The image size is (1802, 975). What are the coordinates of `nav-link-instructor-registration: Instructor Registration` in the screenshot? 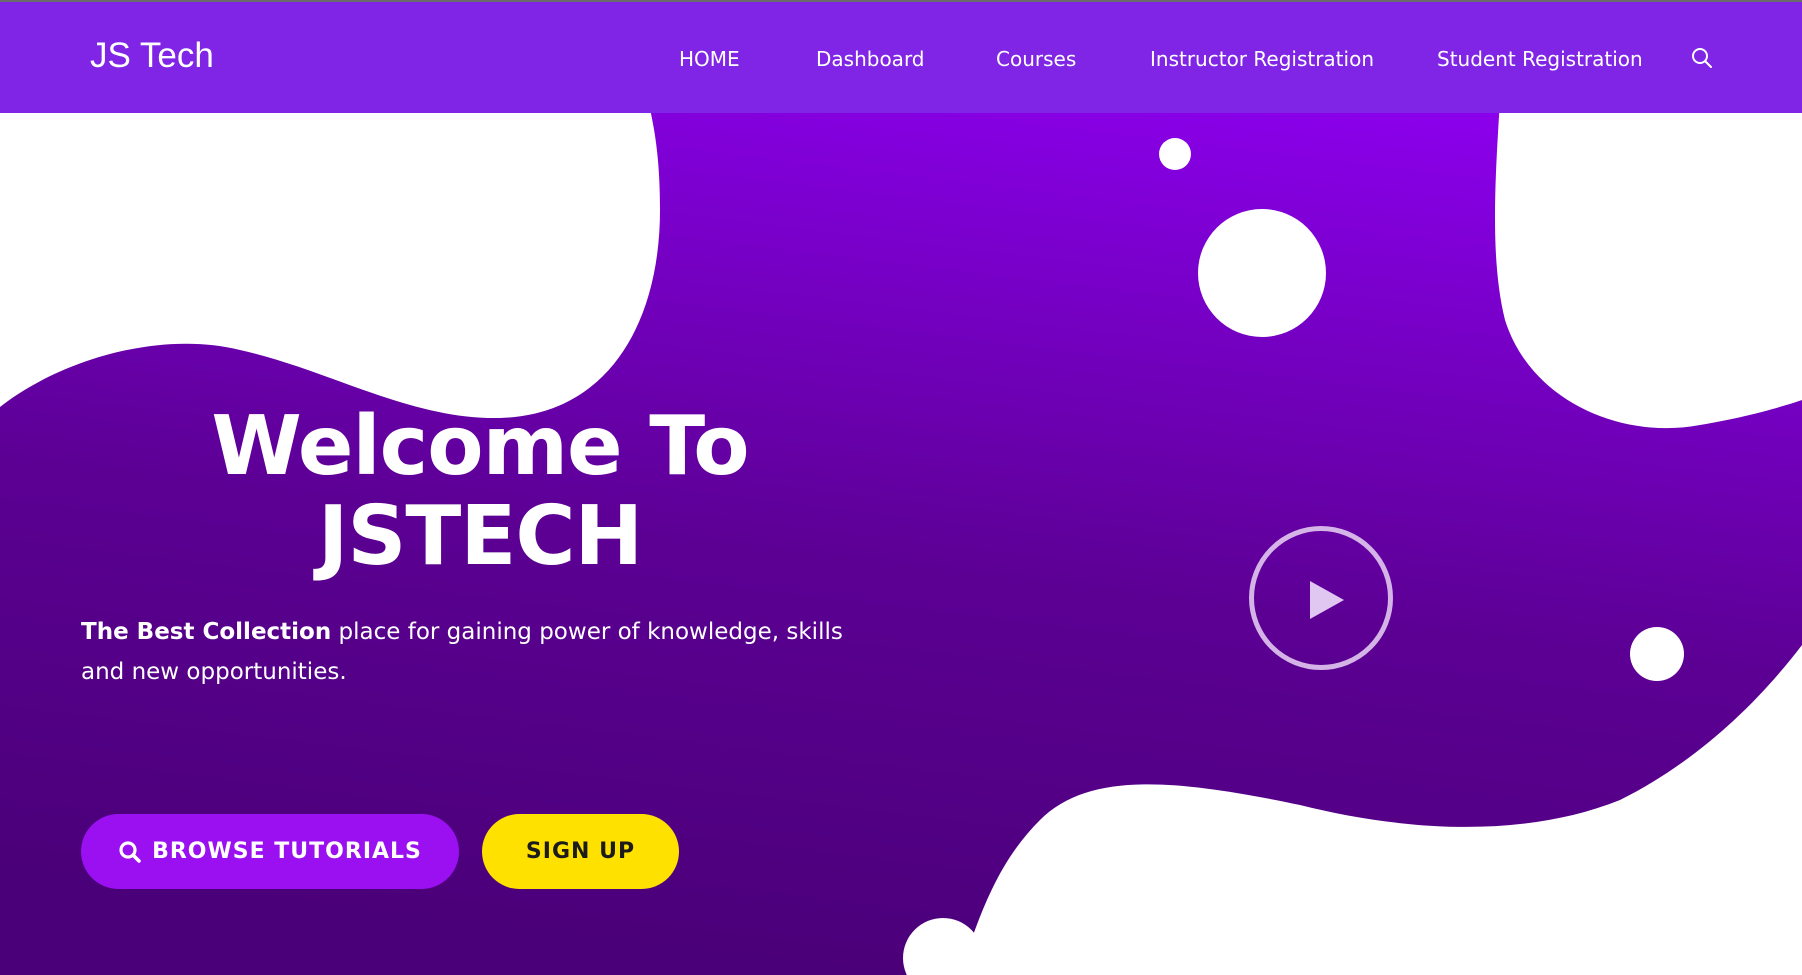 It's located at (1262, 59).